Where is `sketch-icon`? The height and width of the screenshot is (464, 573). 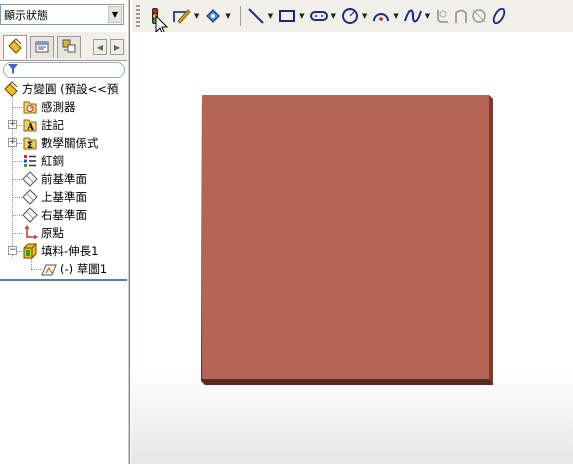
sketch-icon is located at coordinates (182, 16).